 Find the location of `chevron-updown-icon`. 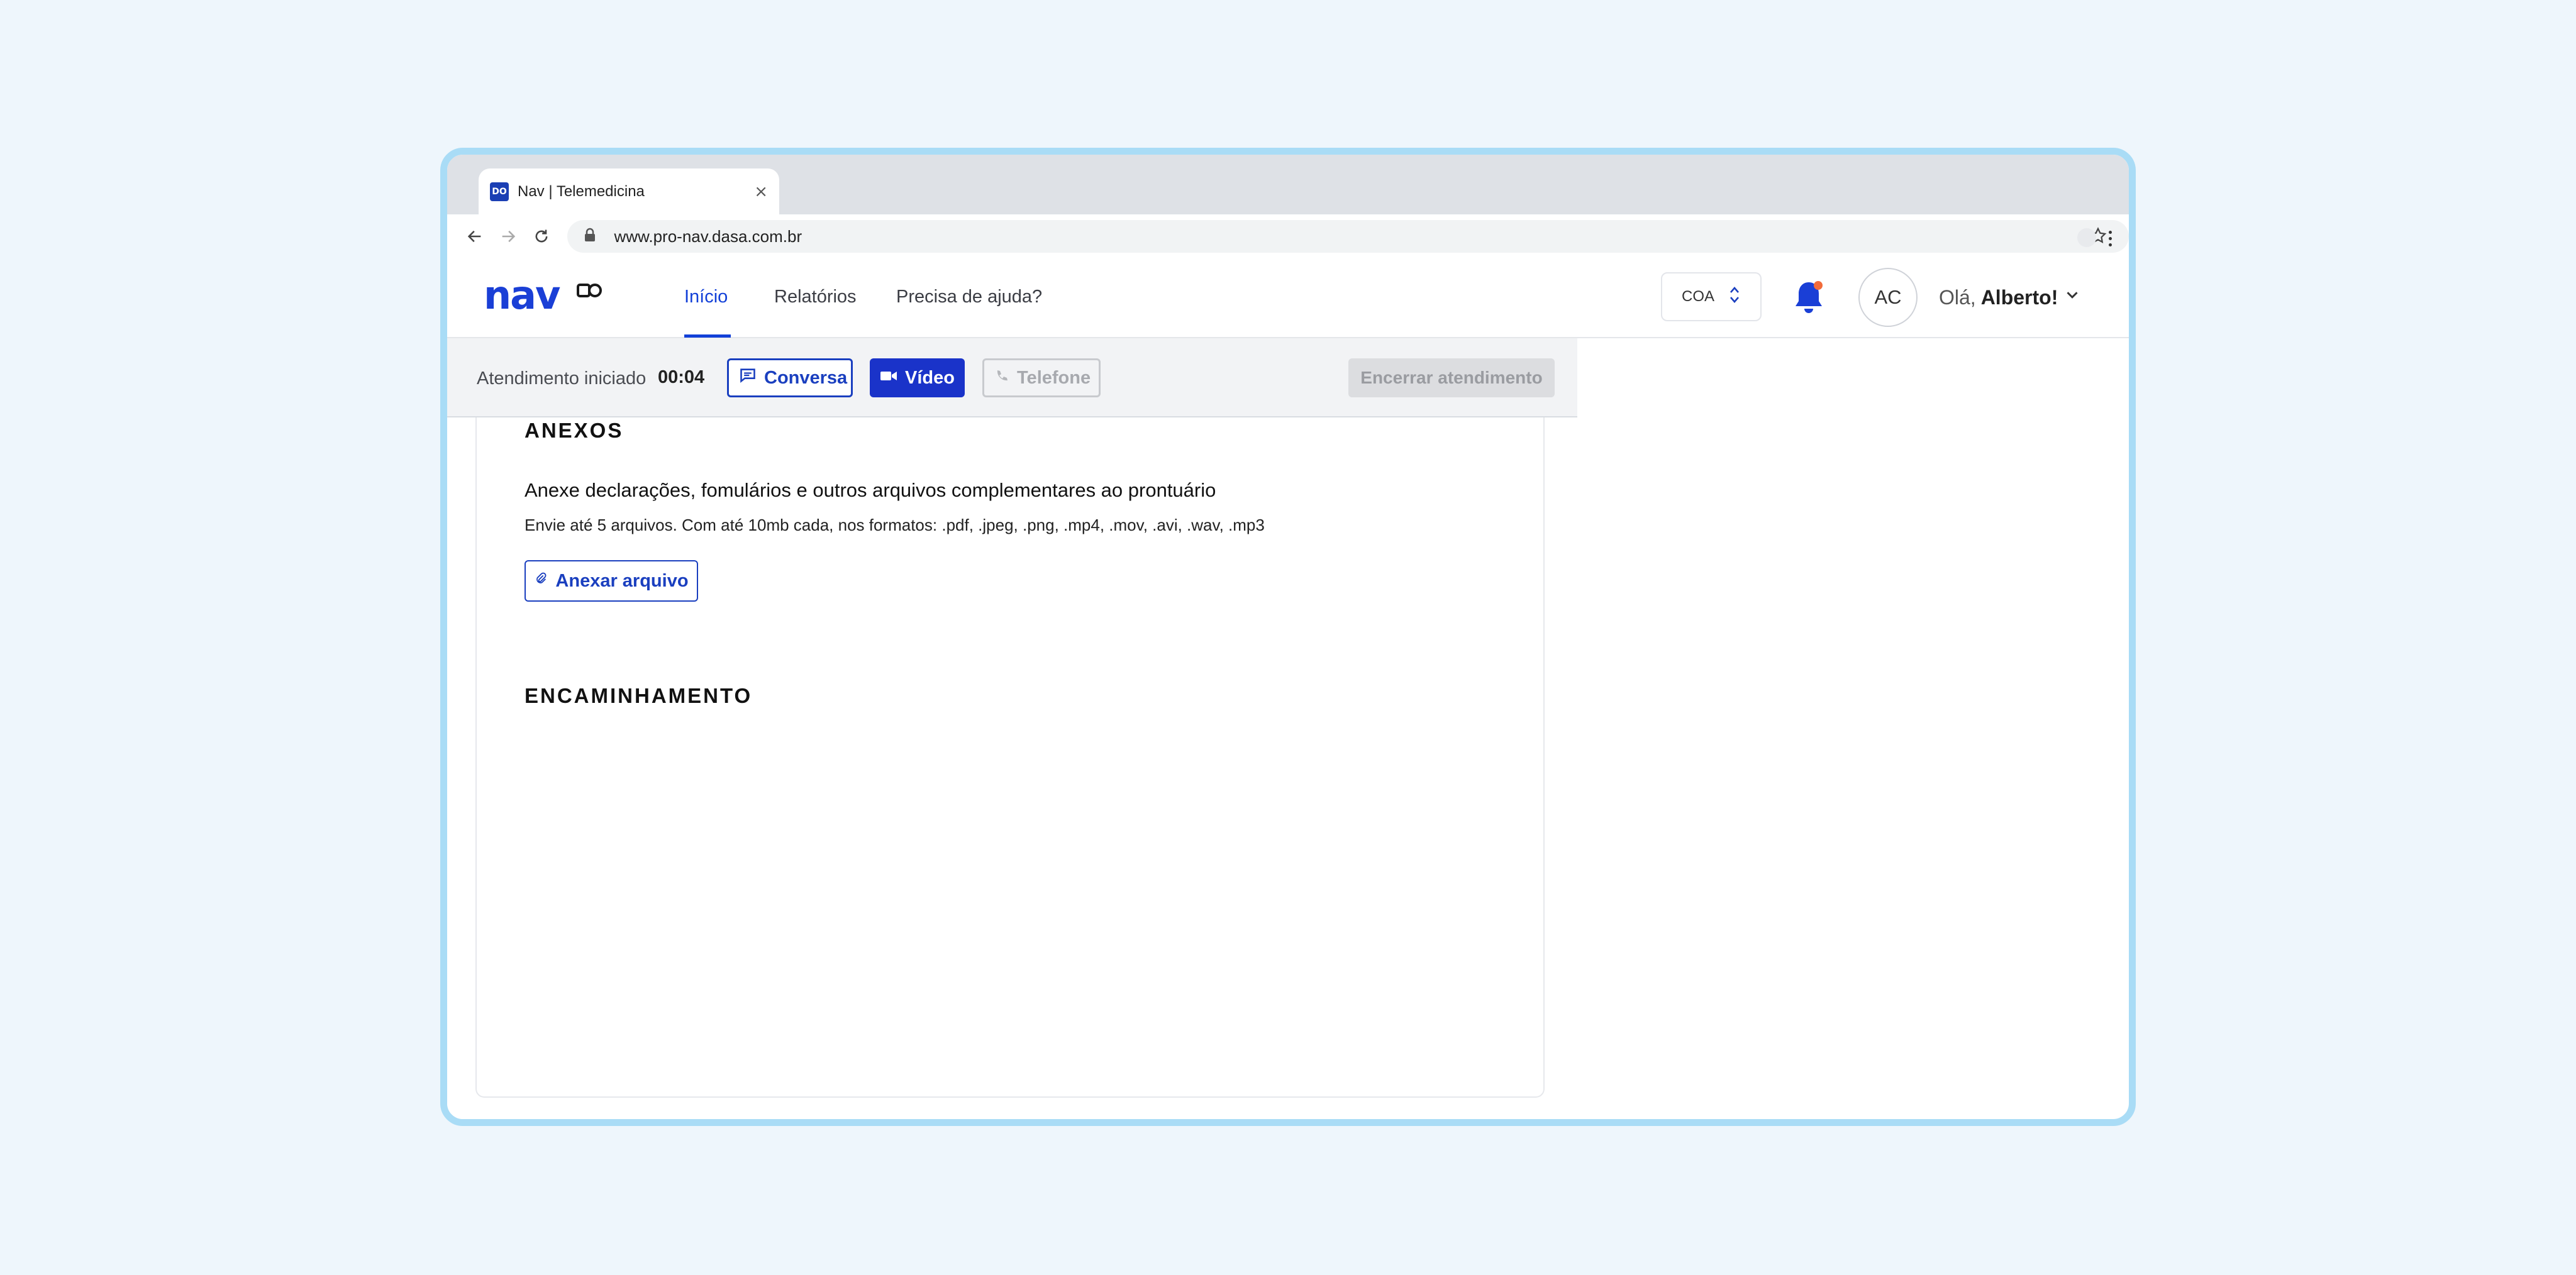

chevron-updown-icon is located at coordinates (1734, 297).